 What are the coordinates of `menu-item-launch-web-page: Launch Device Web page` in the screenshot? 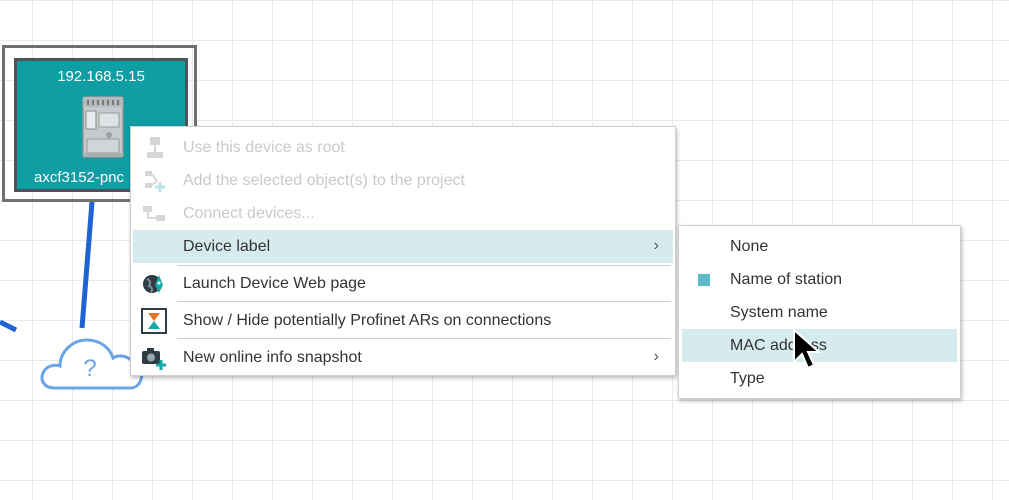 It's located at (403, 283).